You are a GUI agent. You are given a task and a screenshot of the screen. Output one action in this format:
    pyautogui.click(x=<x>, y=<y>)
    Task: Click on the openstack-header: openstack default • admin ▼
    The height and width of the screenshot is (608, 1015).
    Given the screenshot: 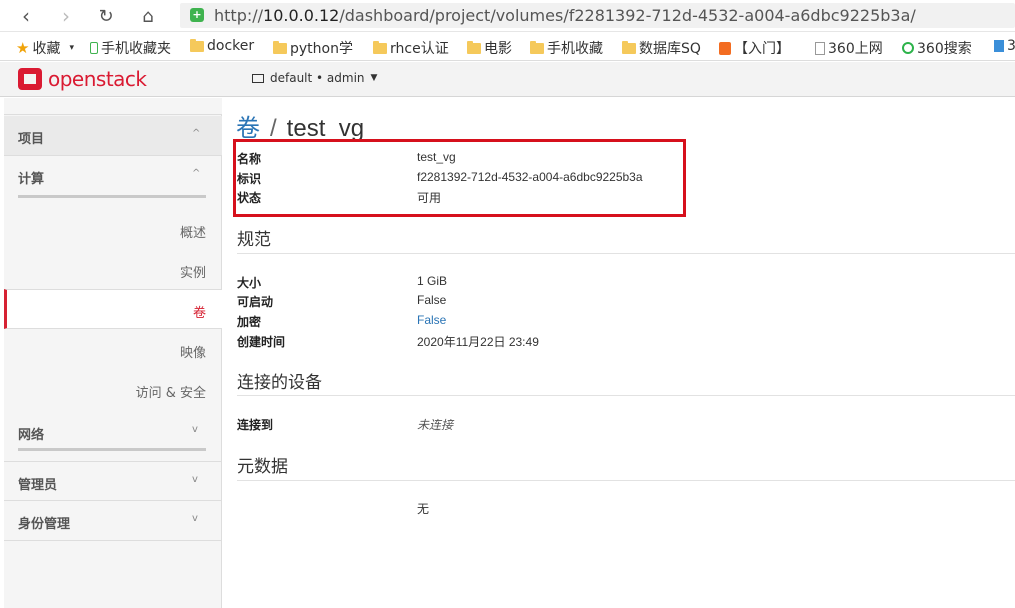 What is the action you would take?
    pyautogui.click(x=507, y=79)
    